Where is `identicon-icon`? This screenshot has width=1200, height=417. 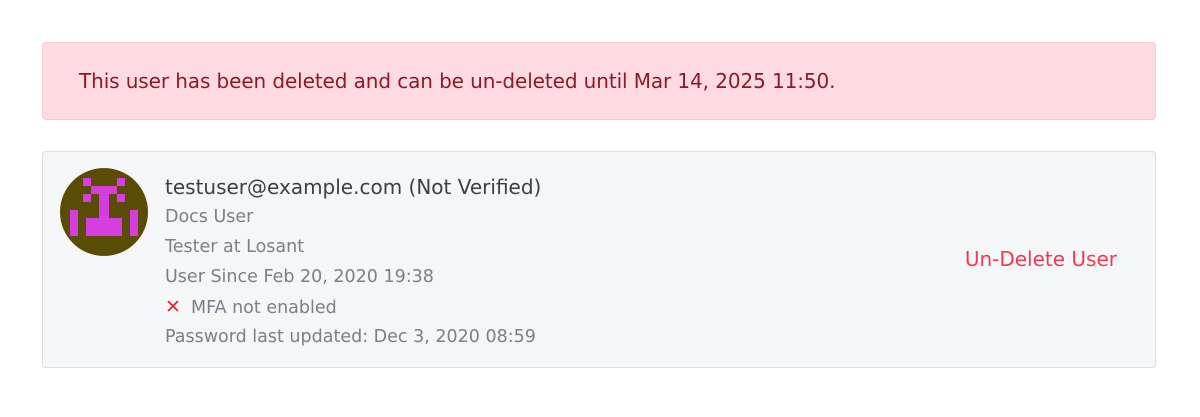
identicon-icon is located at coordinates (104, 207).